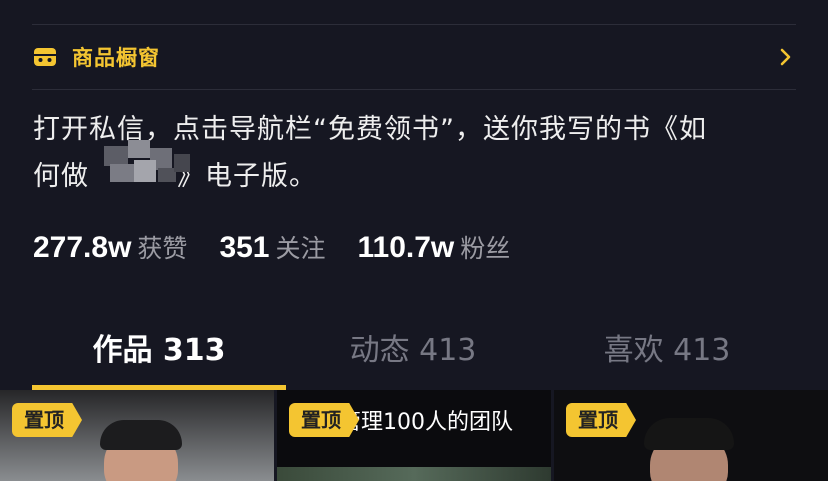 The image size is (828, 481). What do you see at coordinates (414, 57) in the screenshot?
I see `product-showcase-row: 商品橱窗` at bounding box center [414, 57].